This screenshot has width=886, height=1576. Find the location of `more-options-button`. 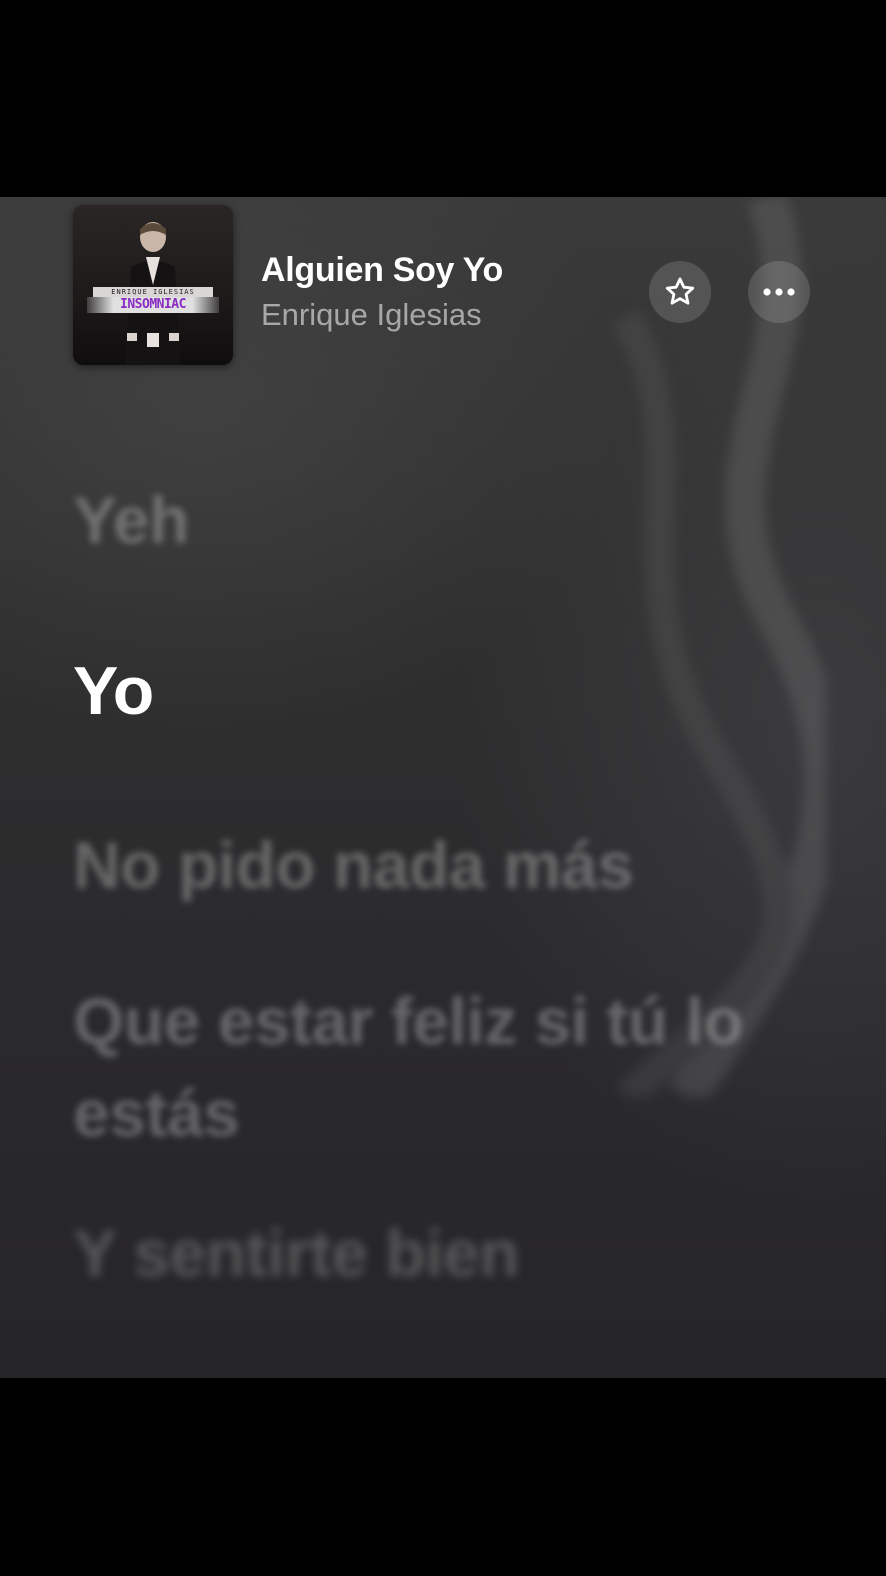

more-options-button is located at coordinates (779, 292).